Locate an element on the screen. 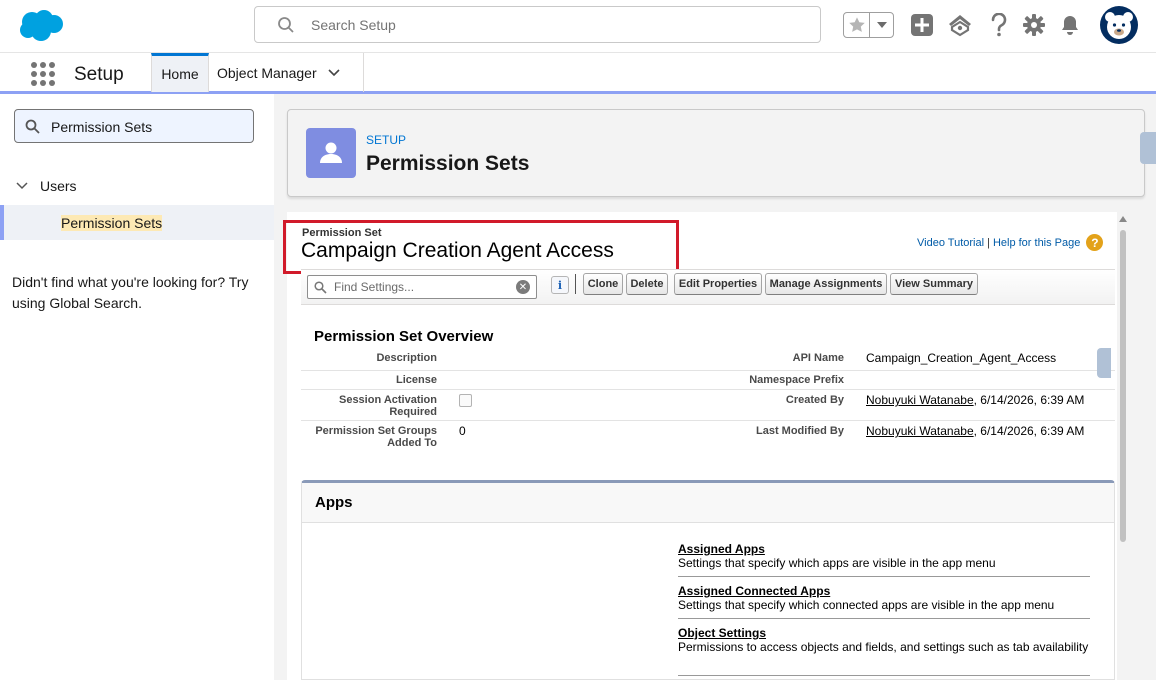 The height and width of the screenshot is (680, 1156). tree-node-users: Users is located at coordinates (46, 186).